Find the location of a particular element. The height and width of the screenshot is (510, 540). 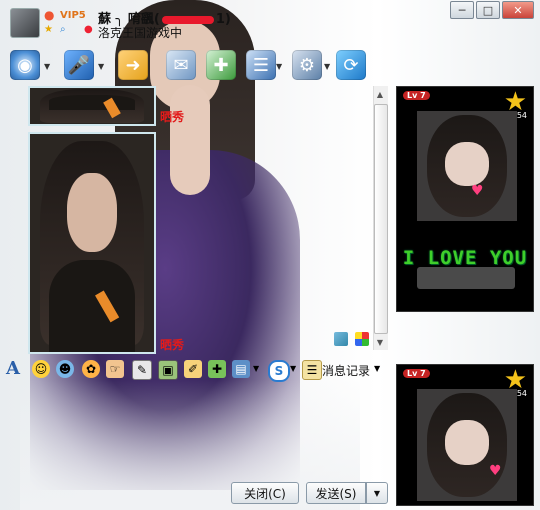

my-show-panel: Lv 7 ★ 54 ♥ is located at coordinates (465, 435).